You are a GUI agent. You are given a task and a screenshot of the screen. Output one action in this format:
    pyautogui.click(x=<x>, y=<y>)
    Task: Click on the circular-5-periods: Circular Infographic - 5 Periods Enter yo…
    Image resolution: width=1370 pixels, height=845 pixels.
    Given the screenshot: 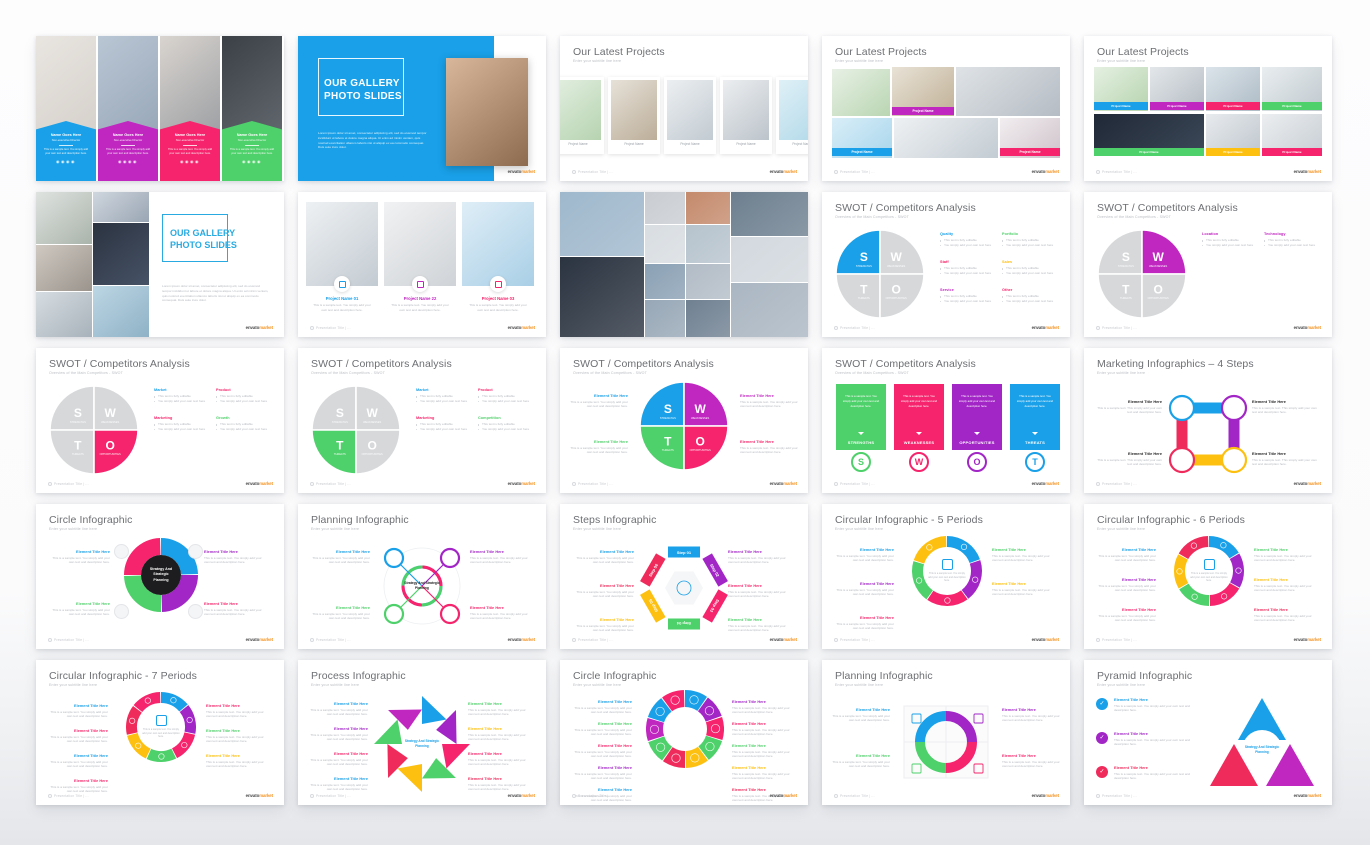 What is the action you would take?
    pyautogui.click(x=946, y=576)
    